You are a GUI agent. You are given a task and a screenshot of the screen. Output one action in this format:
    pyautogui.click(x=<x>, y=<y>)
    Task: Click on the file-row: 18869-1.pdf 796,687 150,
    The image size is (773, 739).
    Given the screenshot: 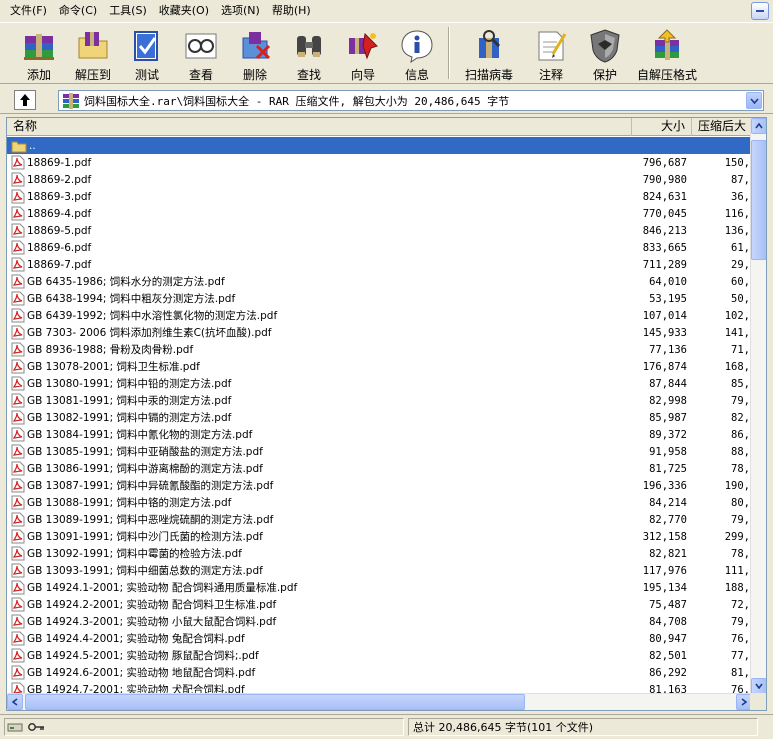 What is the action you would take?
    pyautogui.click(x=379, y=162)
    